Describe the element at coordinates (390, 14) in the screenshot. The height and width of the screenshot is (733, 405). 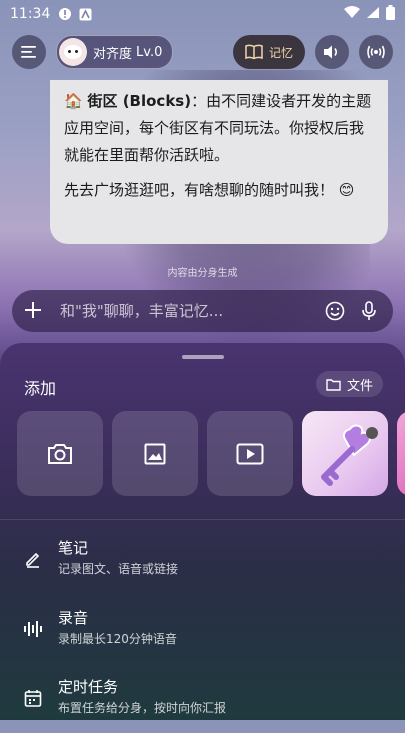
I see `battery-icon` at that location.